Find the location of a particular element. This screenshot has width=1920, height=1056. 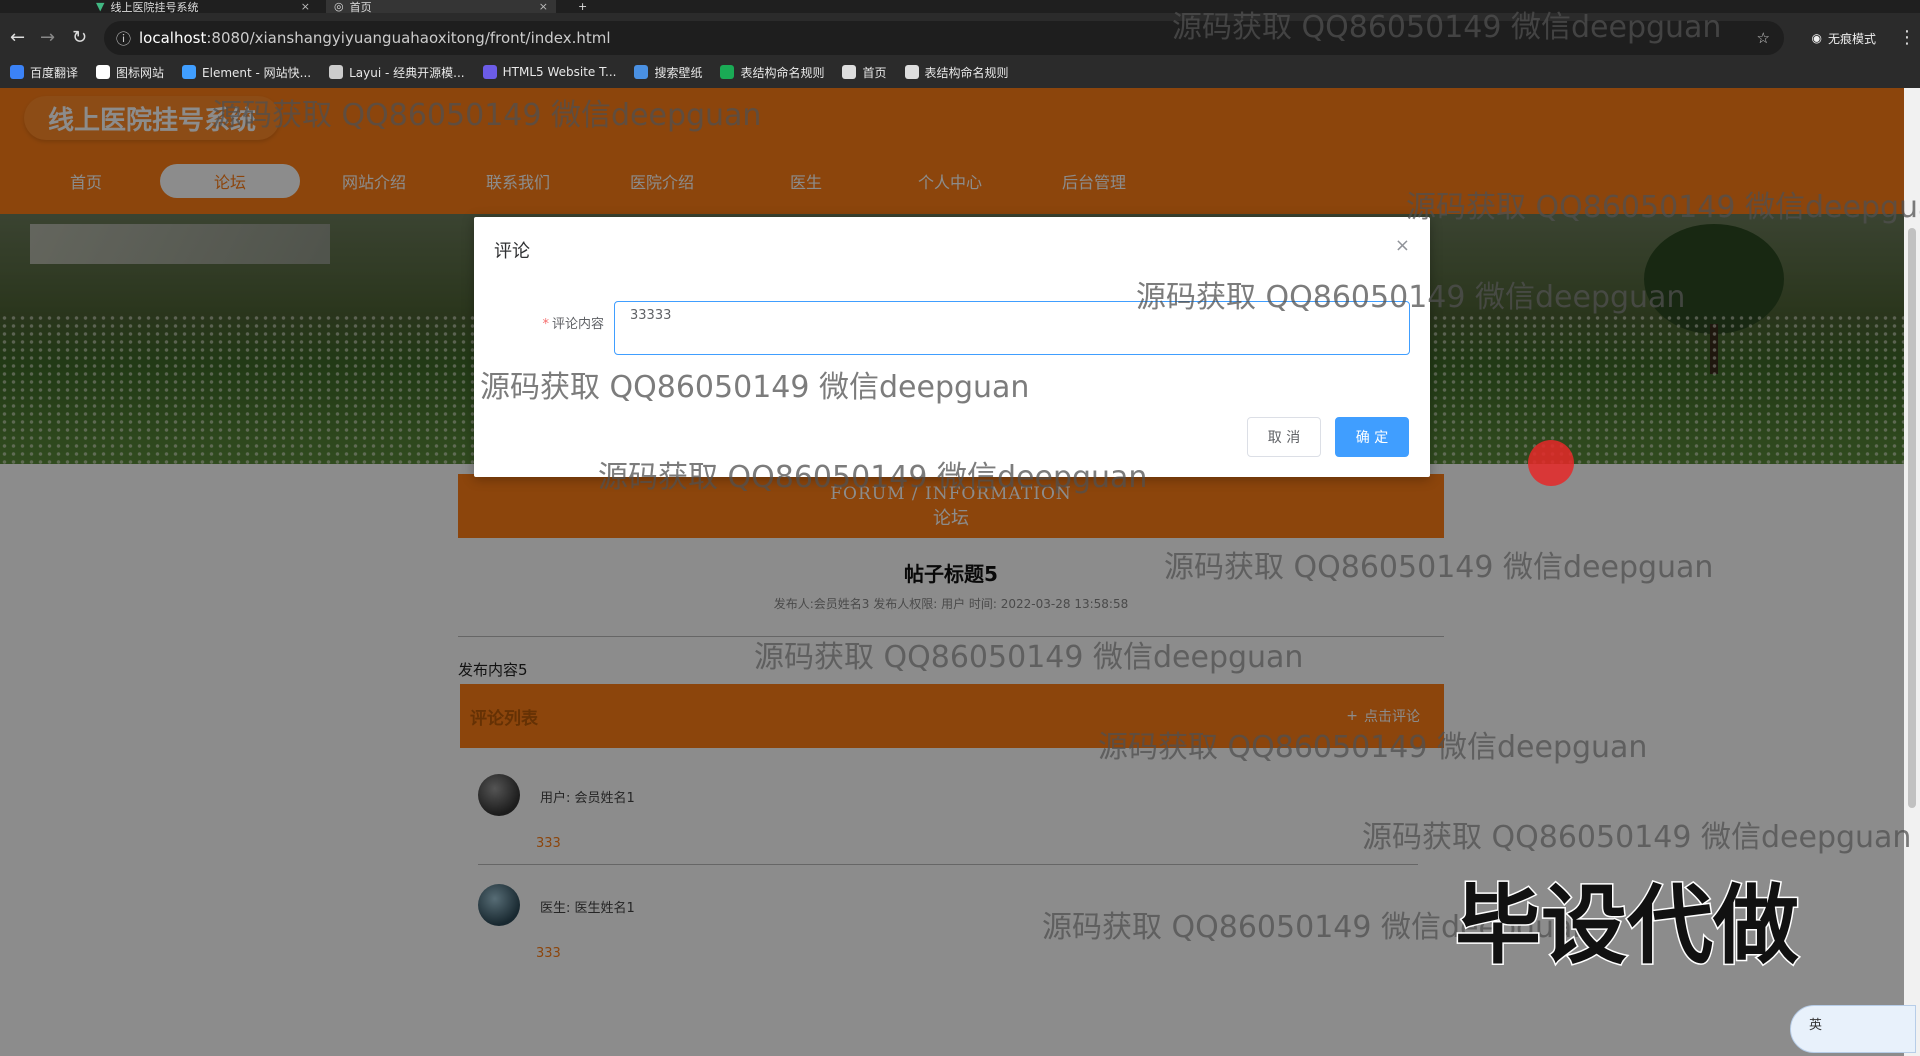

new-tab-button: + is located at coordinates (582, 6).